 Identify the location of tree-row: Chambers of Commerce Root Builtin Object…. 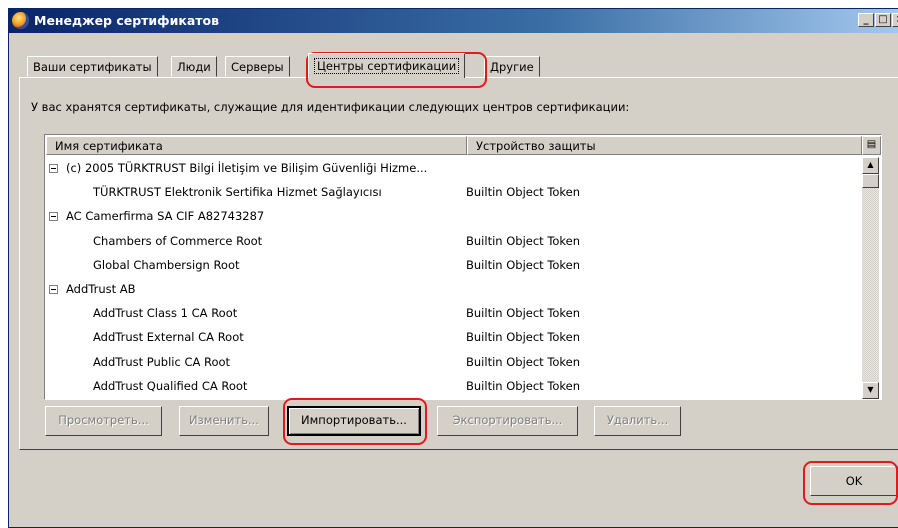
(453, 242).